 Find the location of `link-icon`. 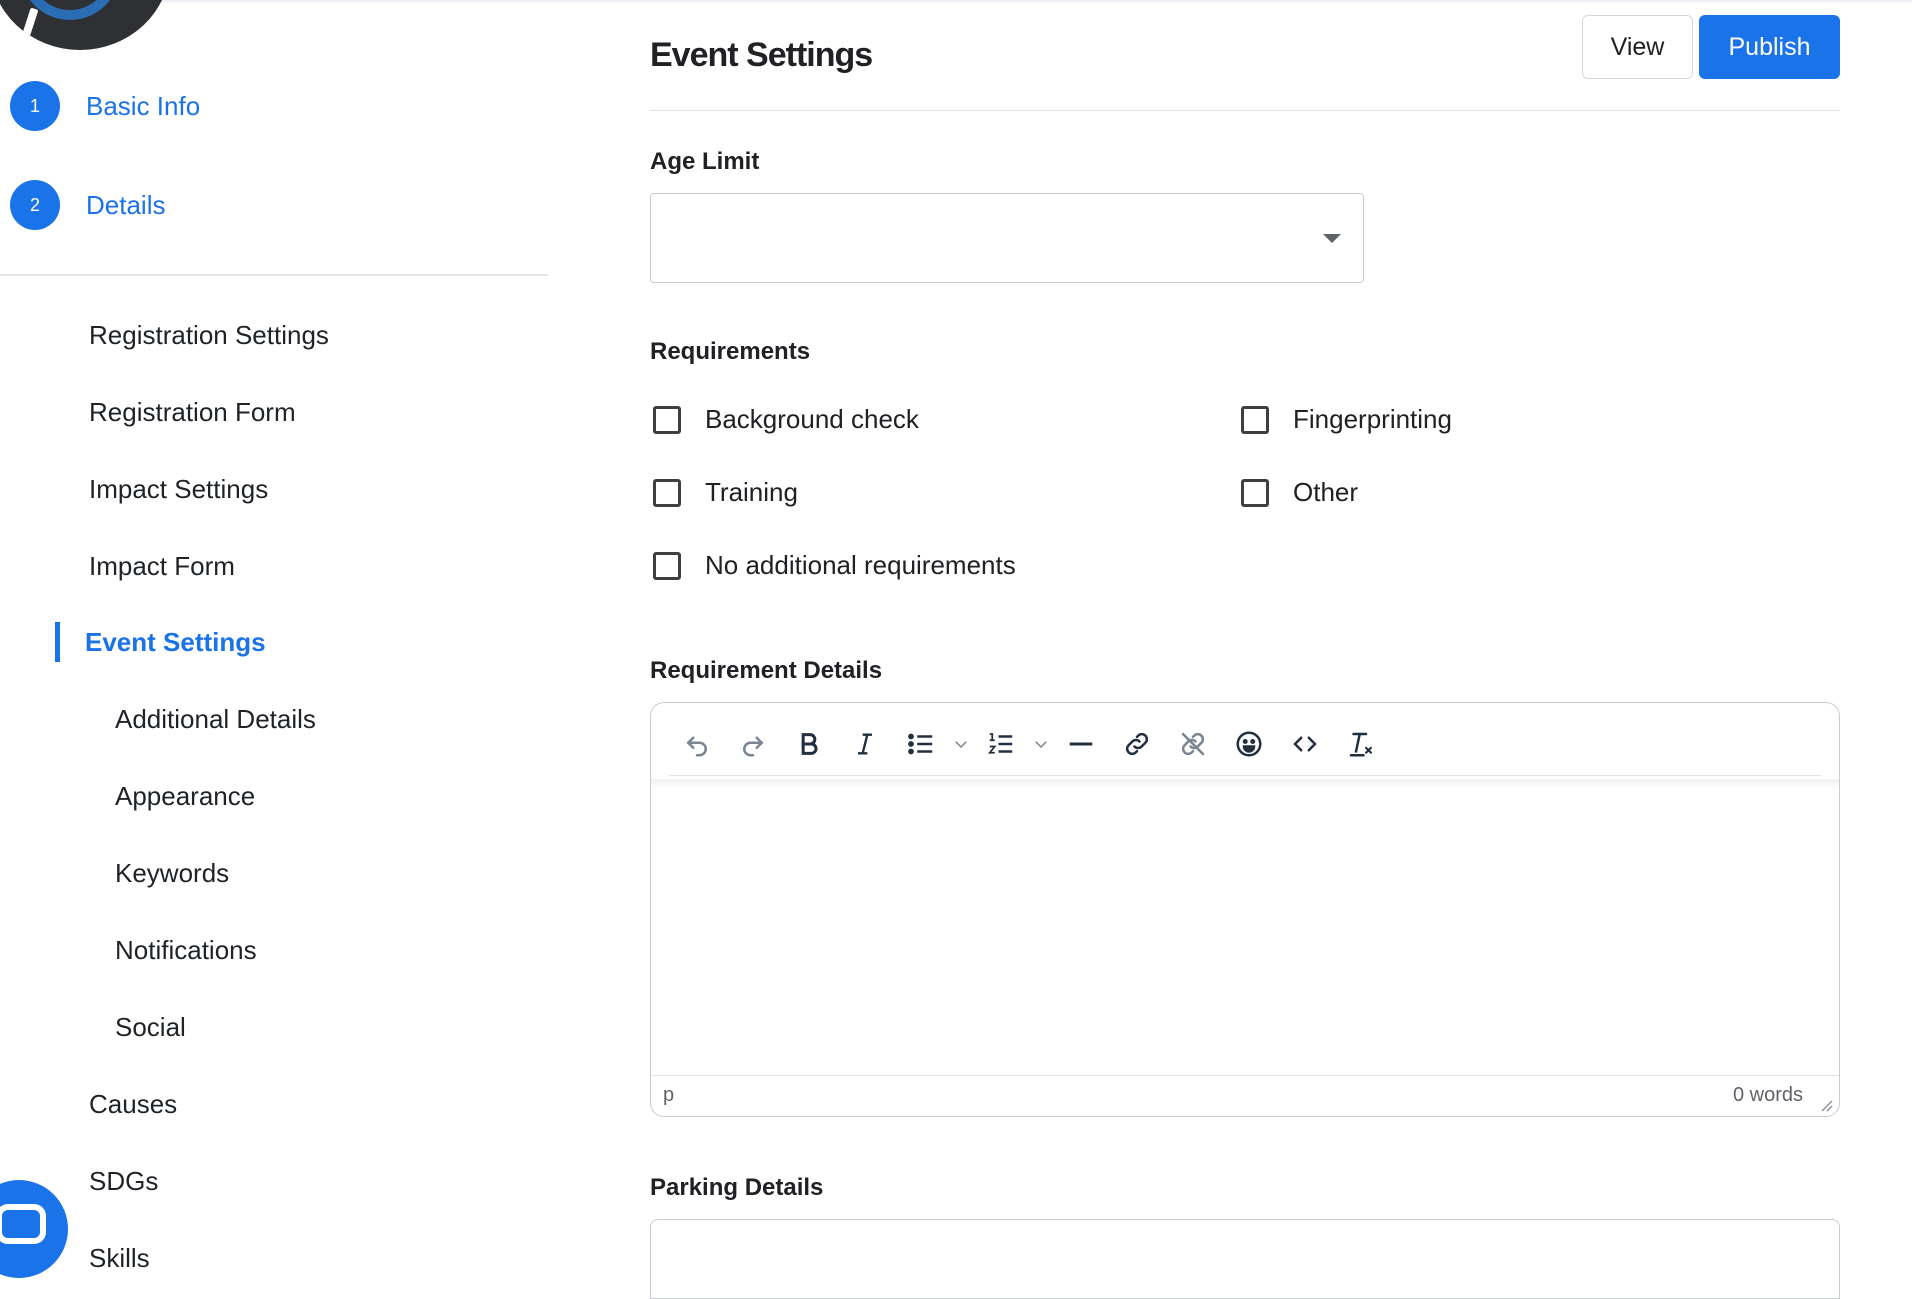

link-icon is located at coordinates (1137, 744).